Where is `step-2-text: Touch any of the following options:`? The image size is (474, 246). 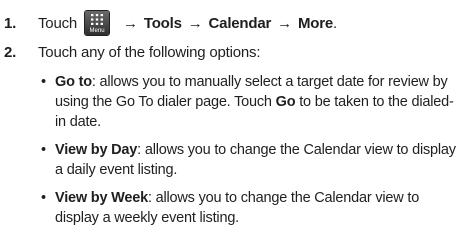
step-2-text: Touch any of the following options: is located at coordinates (149, 52).